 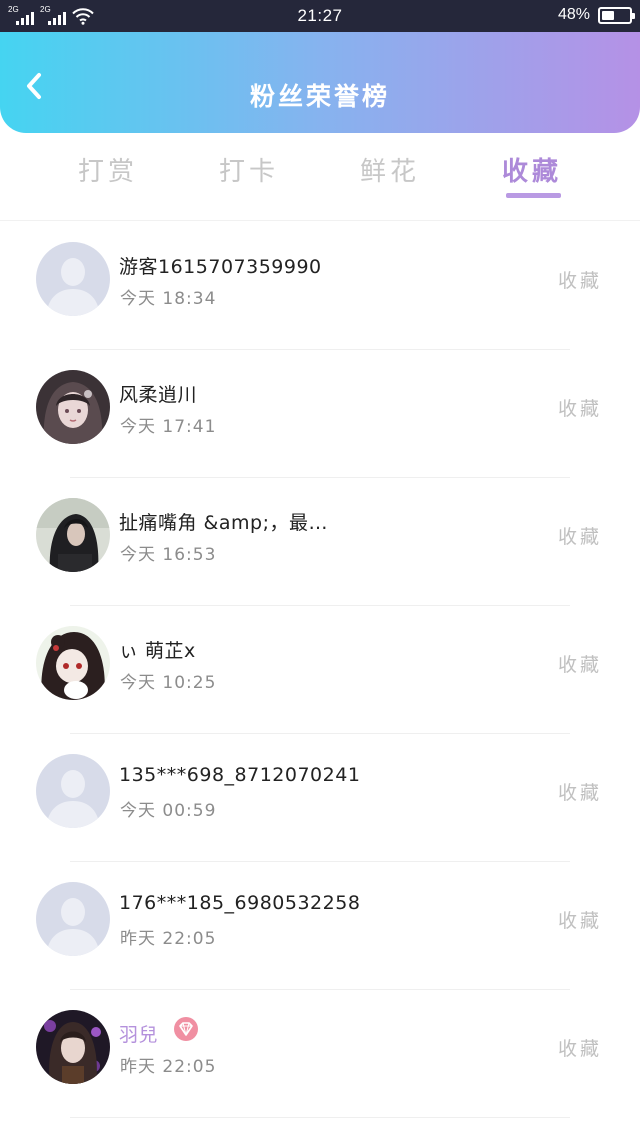 What do you see at coordinates (573, 14) in the screenshot?
I see `battery-percent: 48%` at bounding box center [573, 14].